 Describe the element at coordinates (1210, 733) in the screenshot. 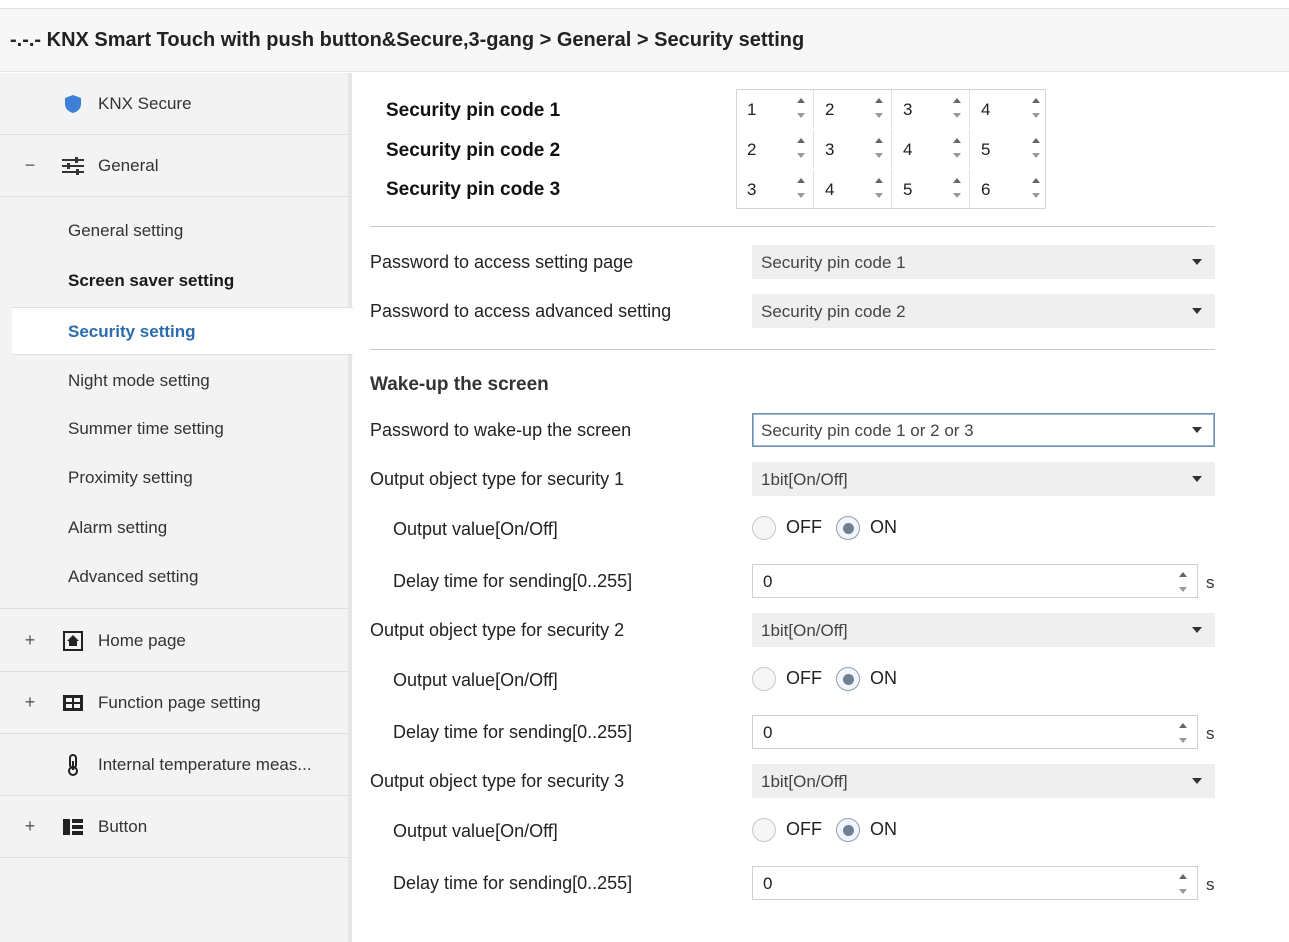

I see `delay-2-unit: s` at that location.